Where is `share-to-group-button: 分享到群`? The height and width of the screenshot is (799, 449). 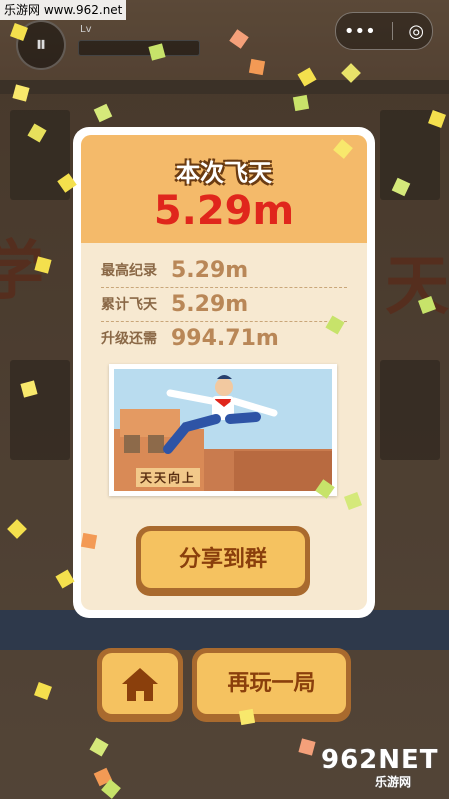
share-to-group-button: 分享到群 is located at coordinates (223, 561).